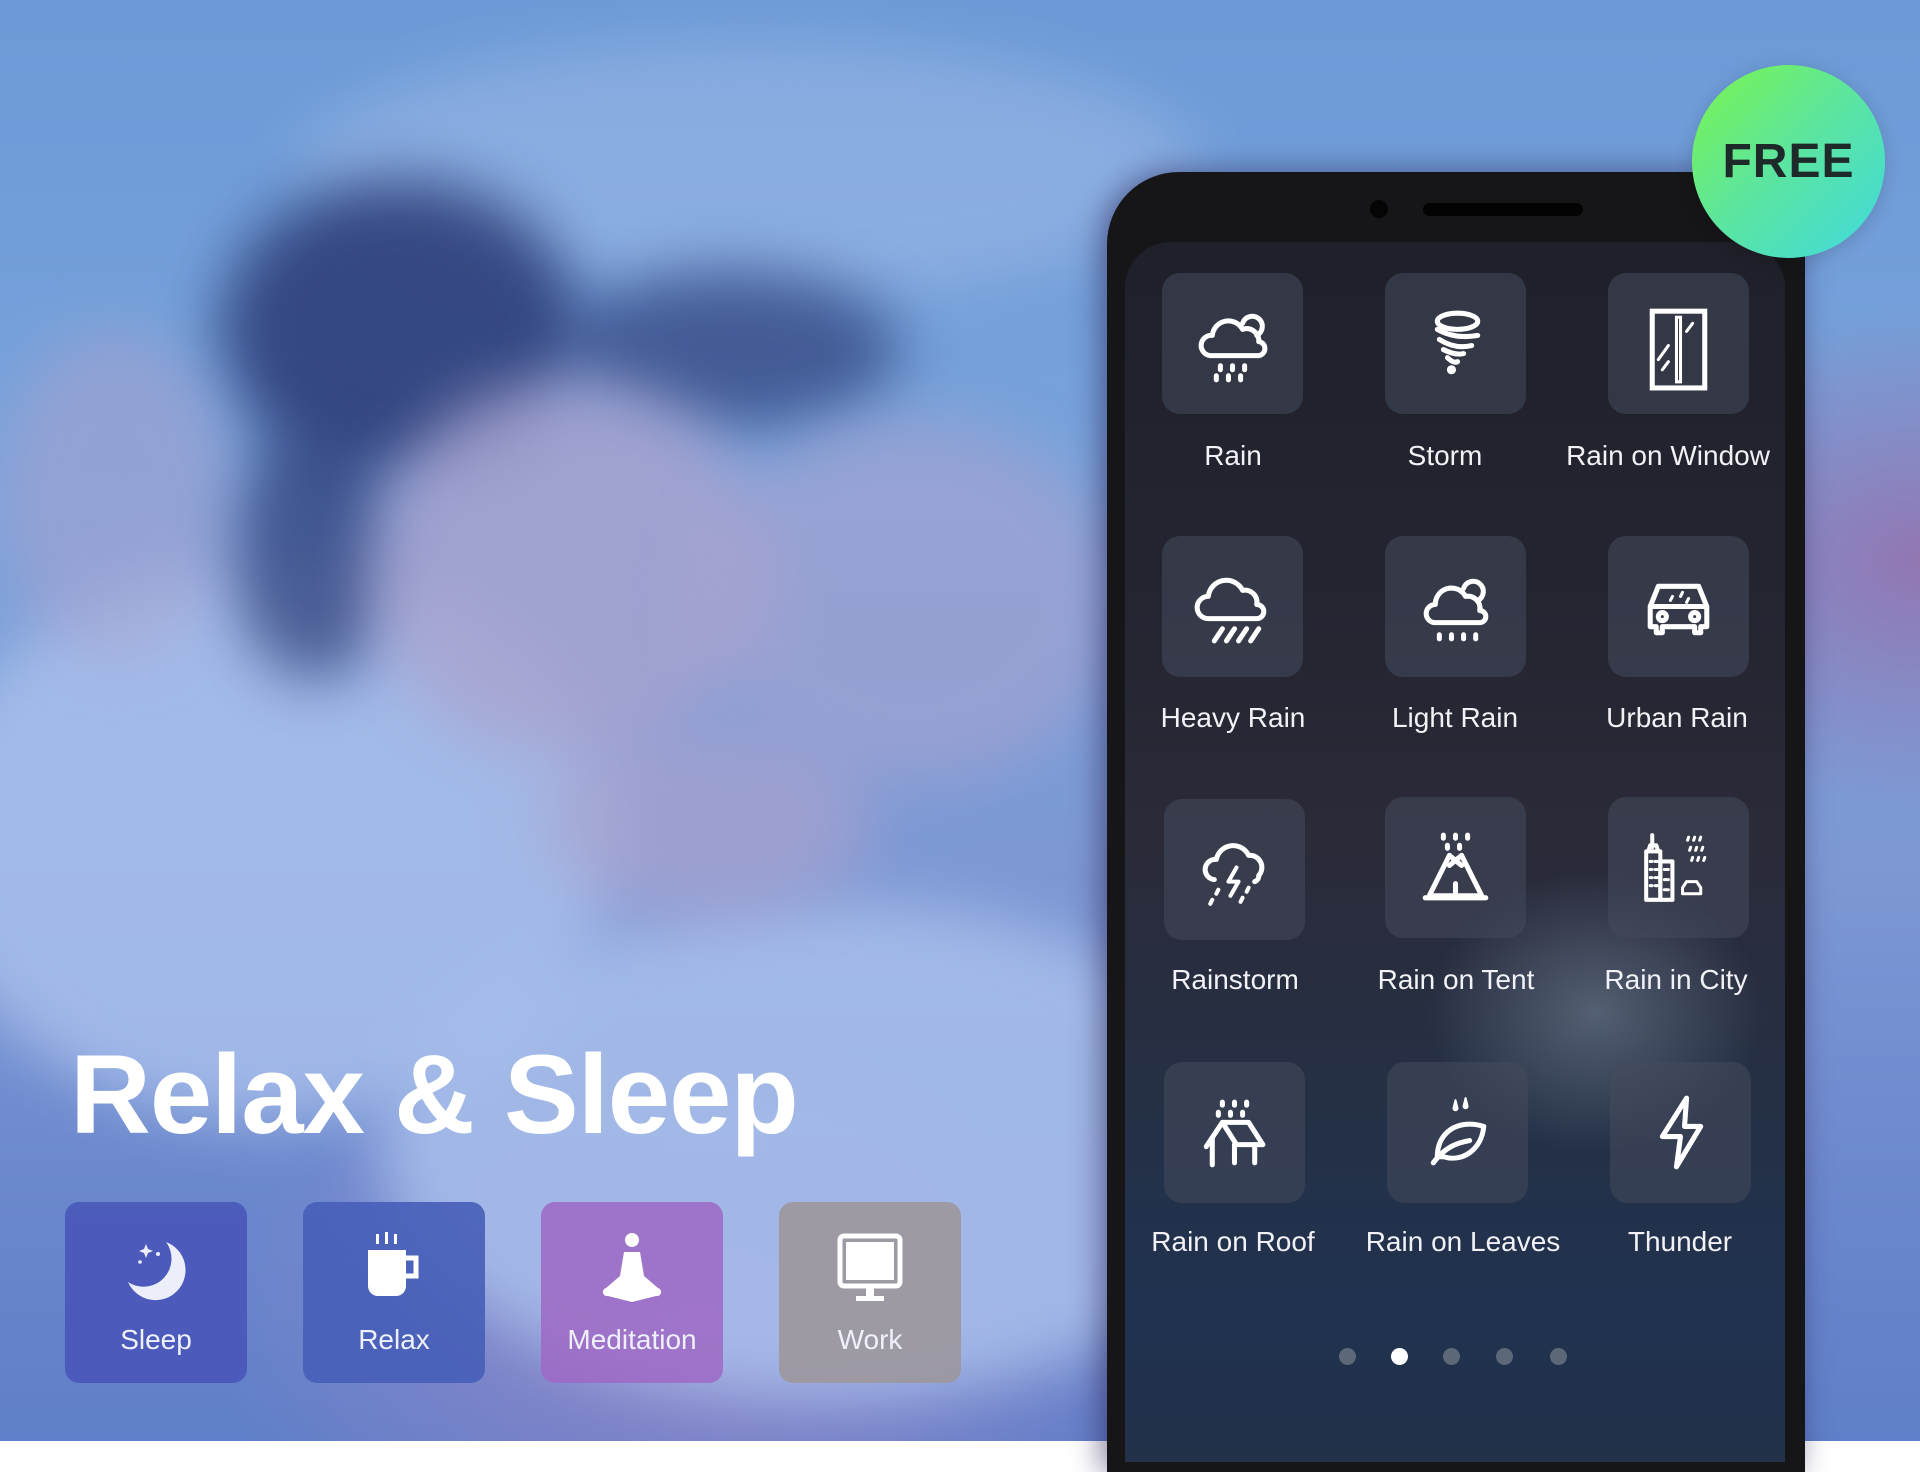  I want to click on window-icon, so click(1678, 349).